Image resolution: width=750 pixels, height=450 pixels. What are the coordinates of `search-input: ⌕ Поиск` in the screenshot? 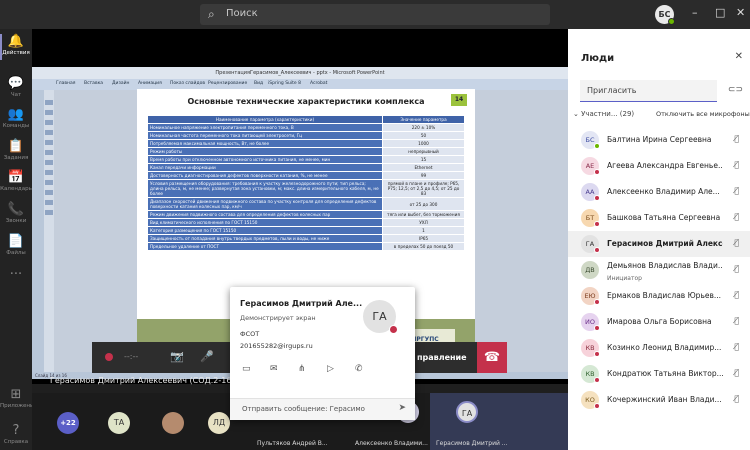 It's located at (375, 14).